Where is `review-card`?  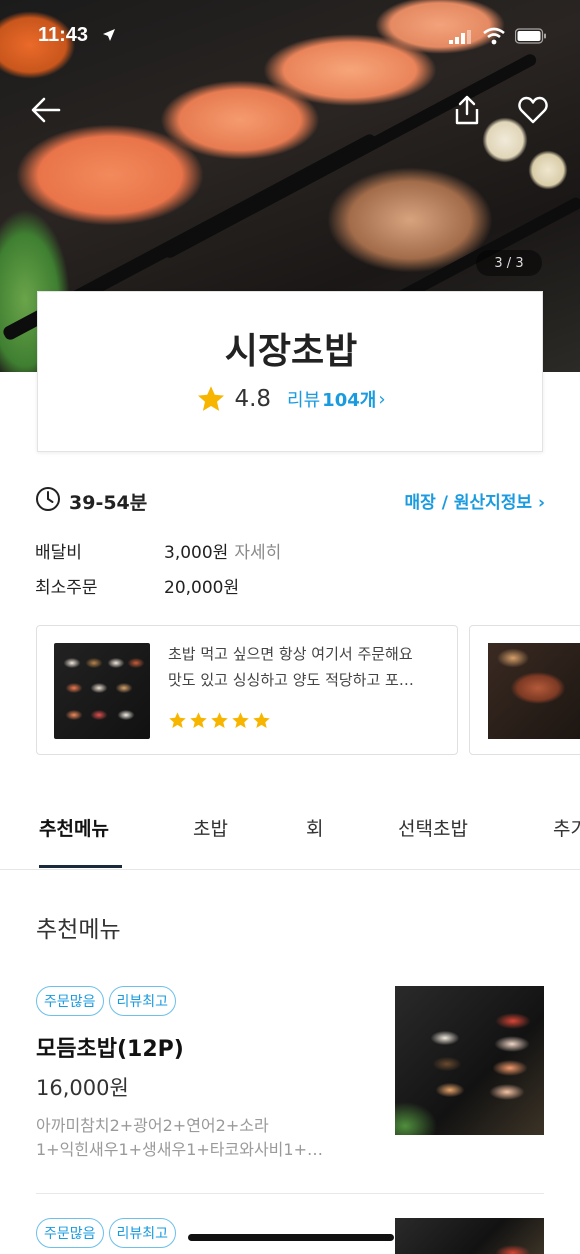 review-card is located at coordinates (524, 690).